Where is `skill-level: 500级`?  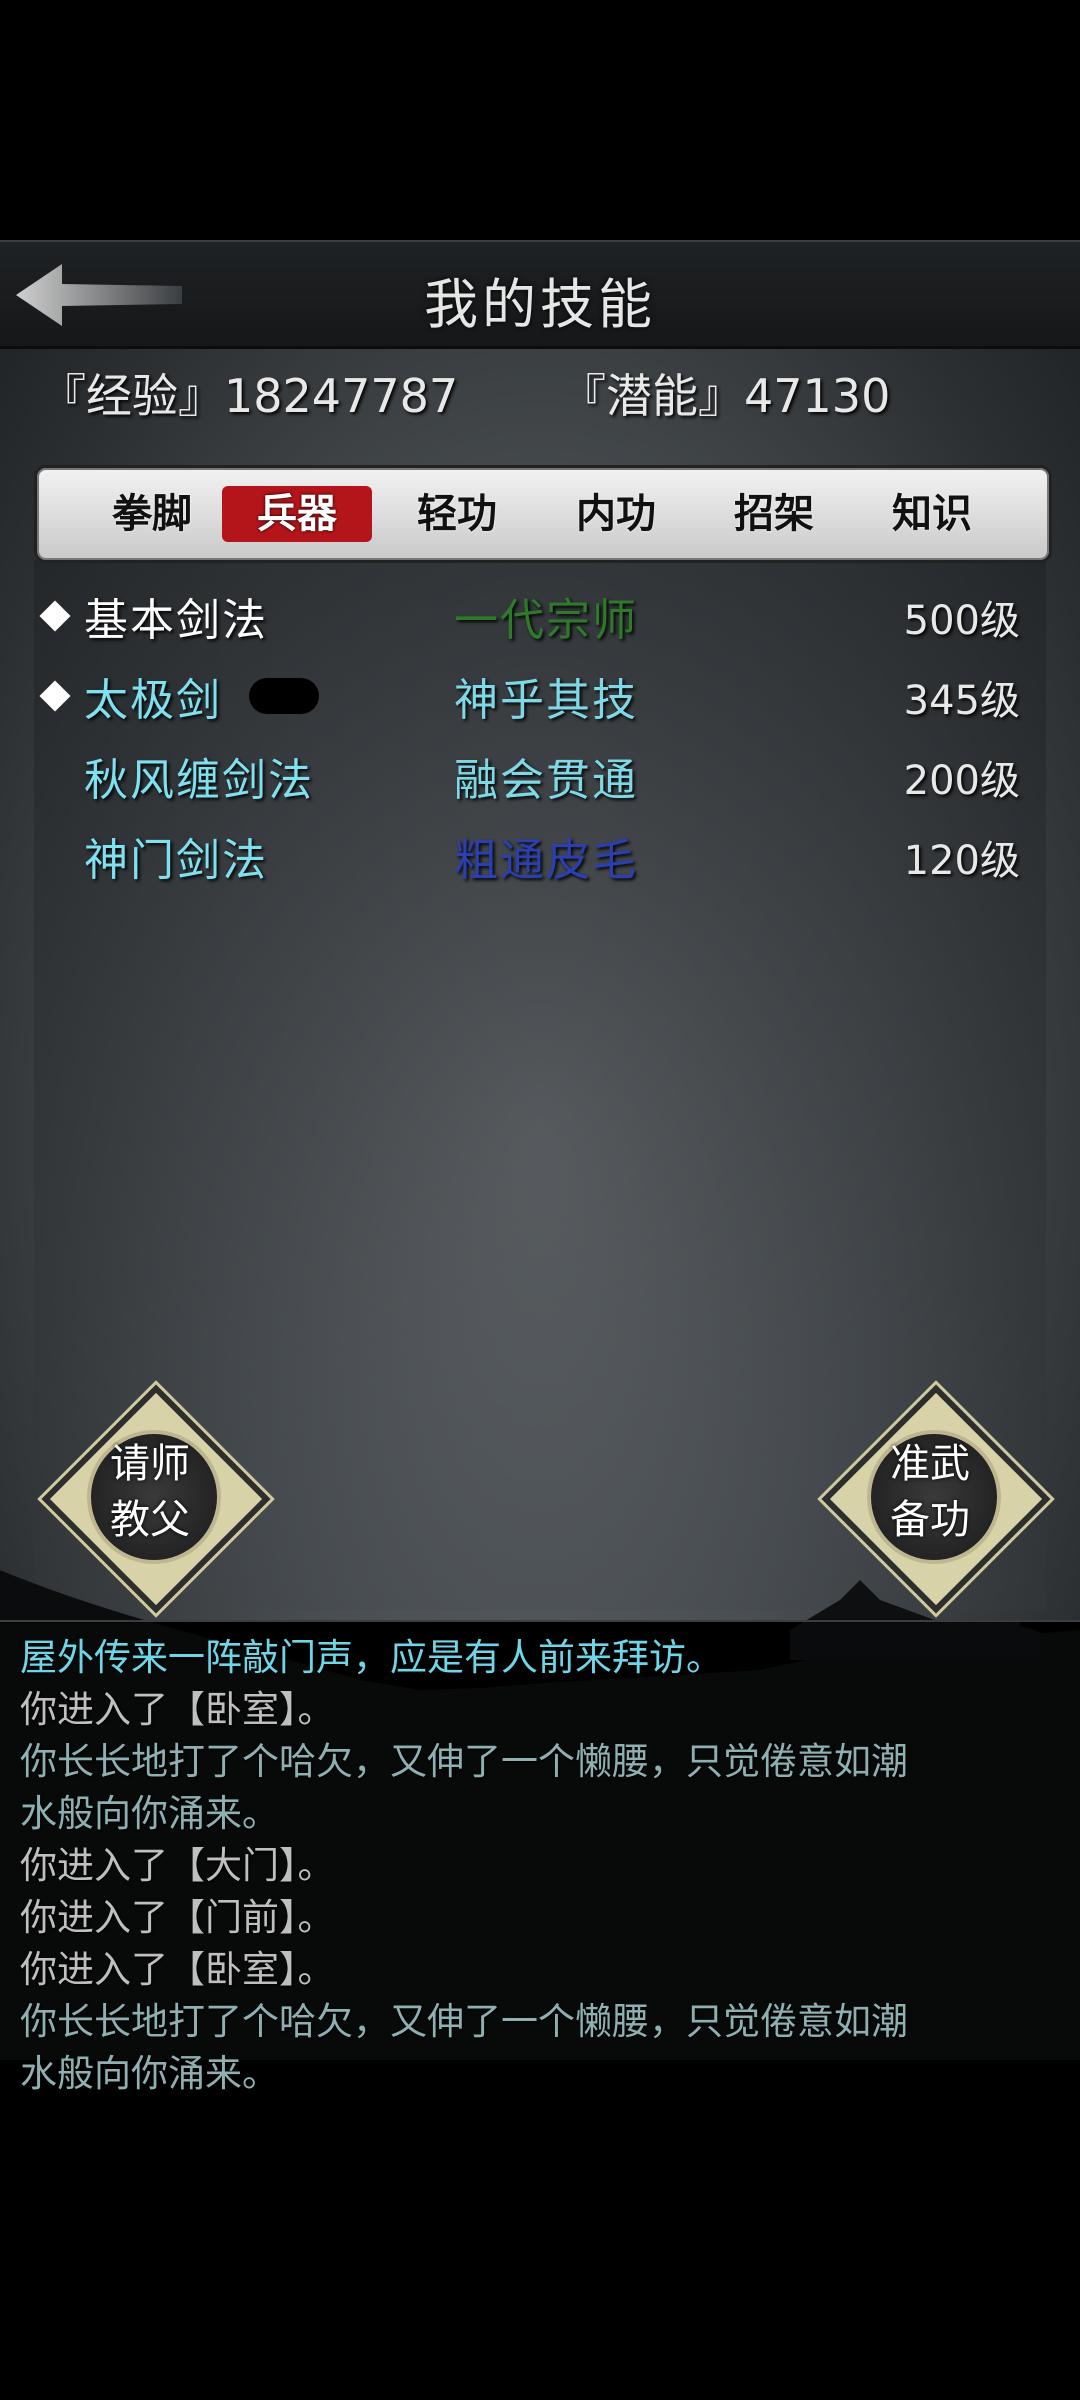
skill-level: 500级 is located at coordinates (961, 621).